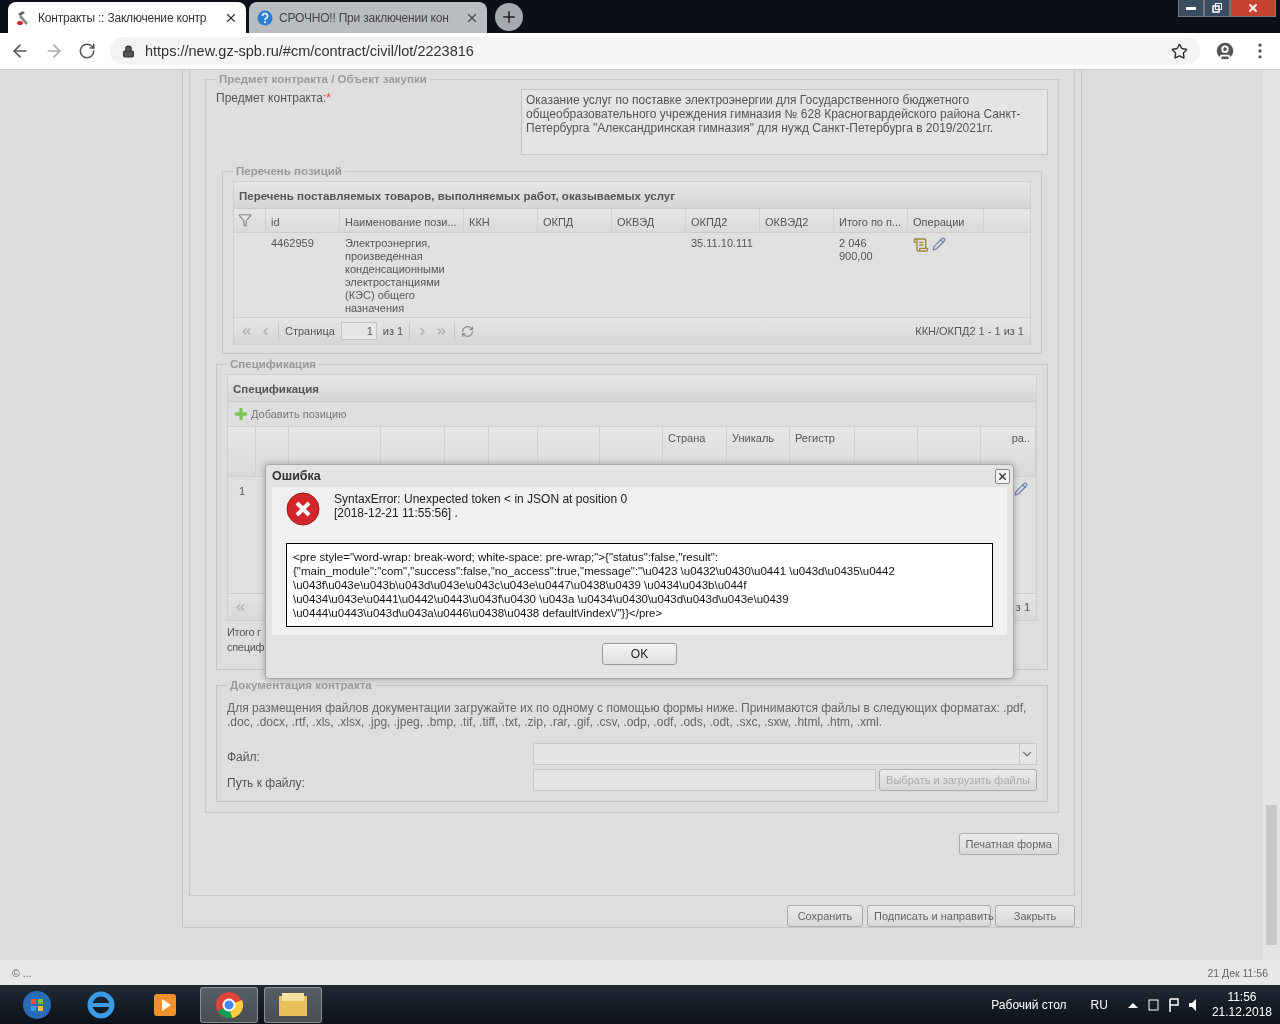 The height and width of the screenshot is (1024, 1280). I want to click on dialog-title: Ошибка, so click(296, 476).